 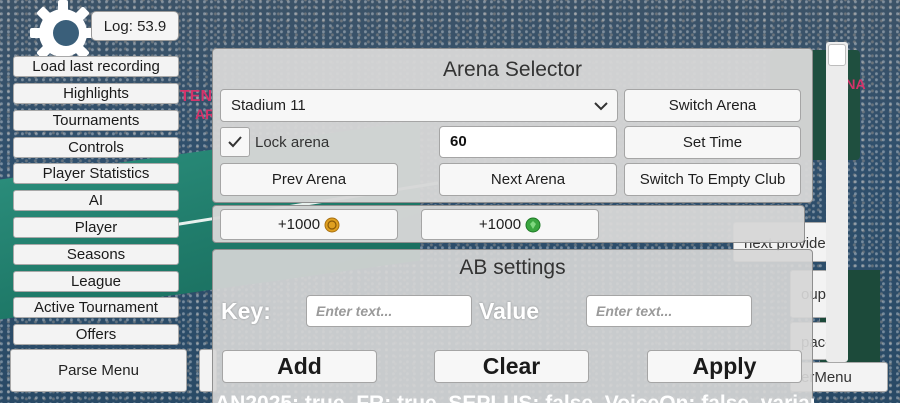 What do you see at coordinates (96, 120) in the screenshot?
I see `tournaments-button: Tournaments` at bounding box center [96, 120].